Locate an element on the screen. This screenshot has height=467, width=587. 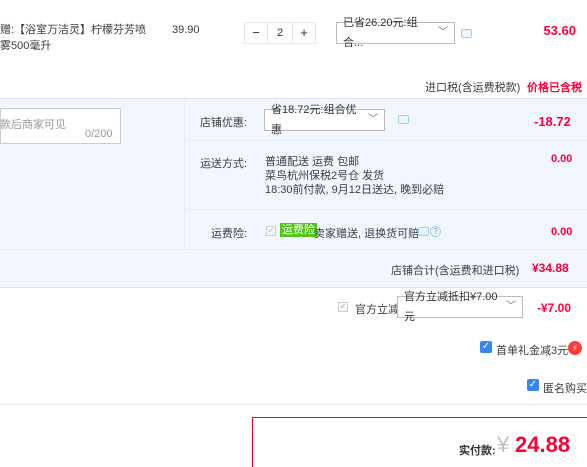
official-discount-label: 官方立减 is located at coordinates (377, 310).